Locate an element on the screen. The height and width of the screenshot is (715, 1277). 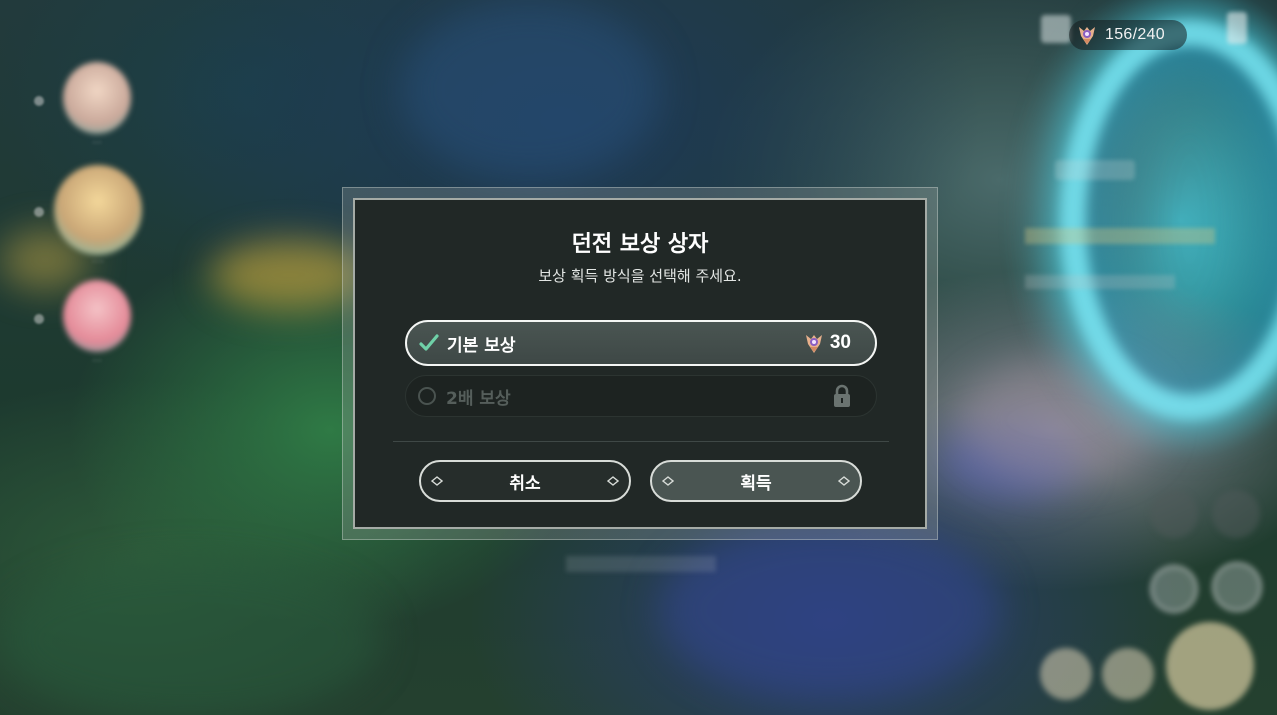
menu-icon is located at coordinates (1056, 29).